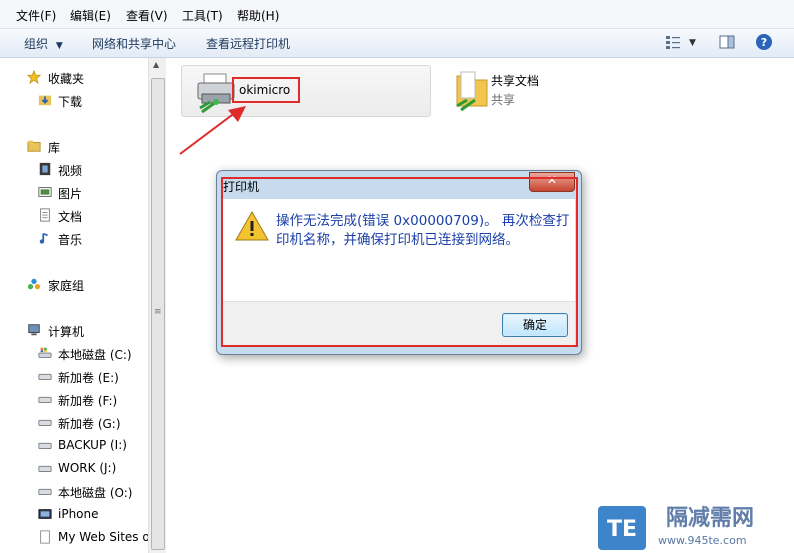 This screenshot has height=553, width=794. What do you see at coordinates (88, 401) in the screenshot?
I see `sidebar-item-label: 新加卷 (F:)` at bounding box center [88, 401].